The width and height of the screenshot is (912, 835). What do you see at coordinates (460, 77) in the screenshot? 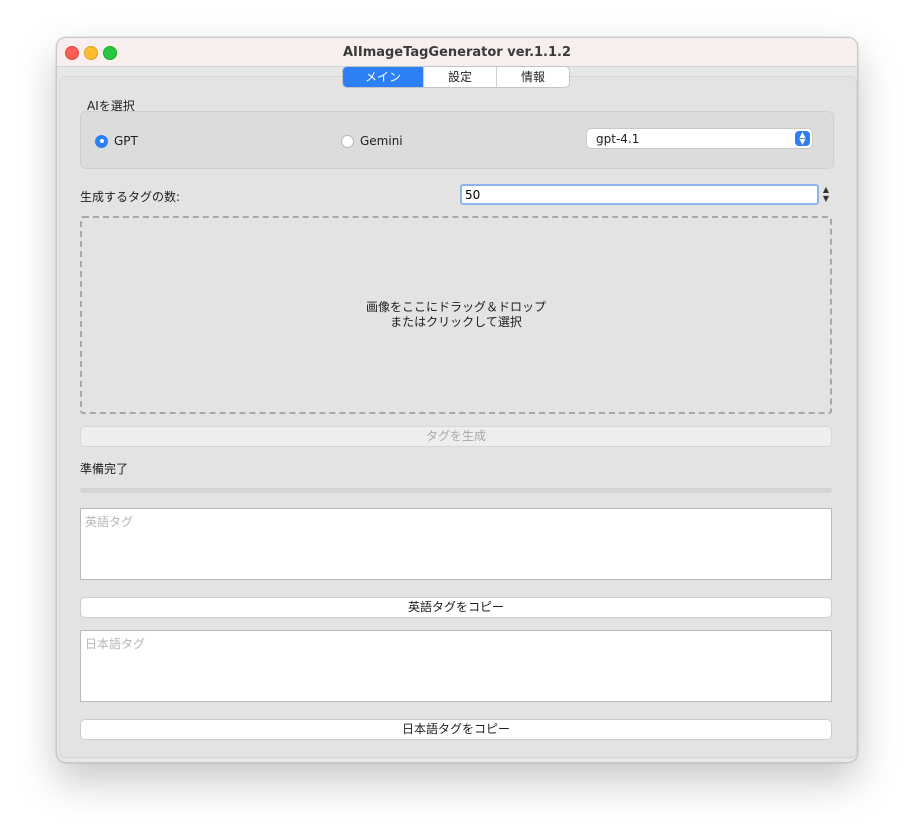
I see `tab-settings: 設定` at bounding box center [460, 77].